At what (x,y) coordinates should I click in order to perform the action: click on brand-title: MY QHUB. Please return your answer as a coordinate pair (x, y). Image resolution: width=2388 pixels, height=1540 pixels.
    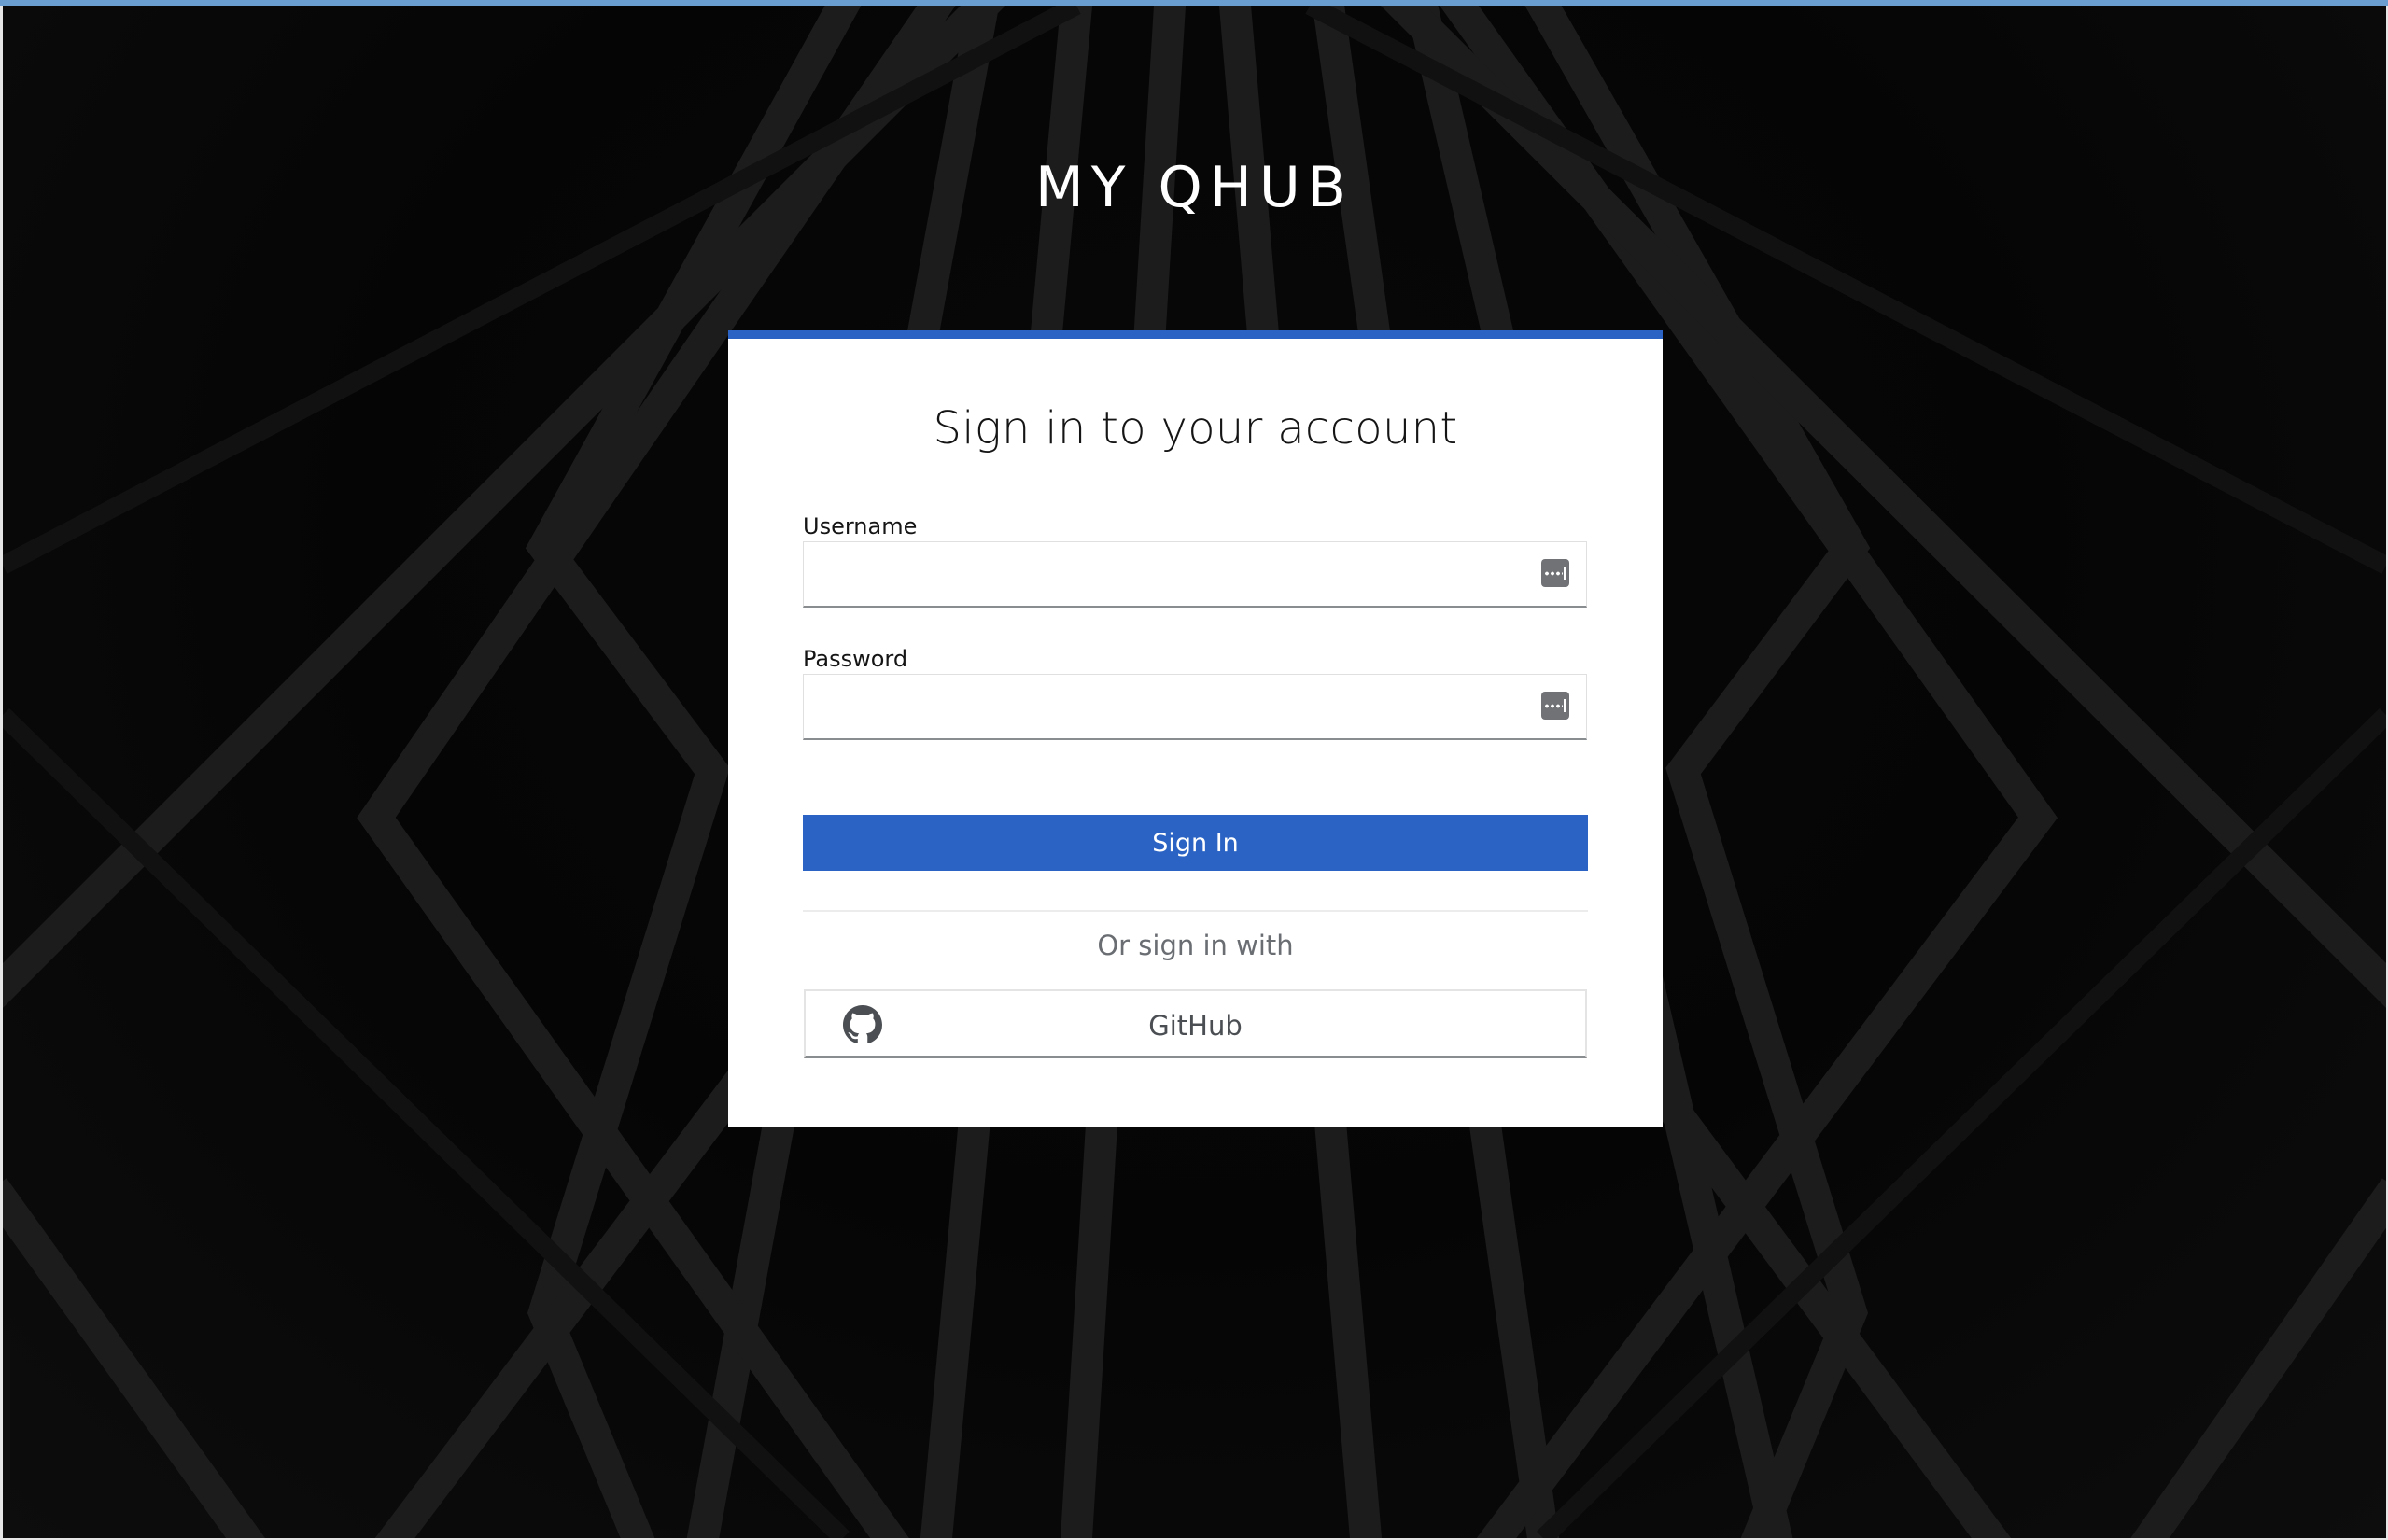
    Looking at the image, I should click on (1194, 187).